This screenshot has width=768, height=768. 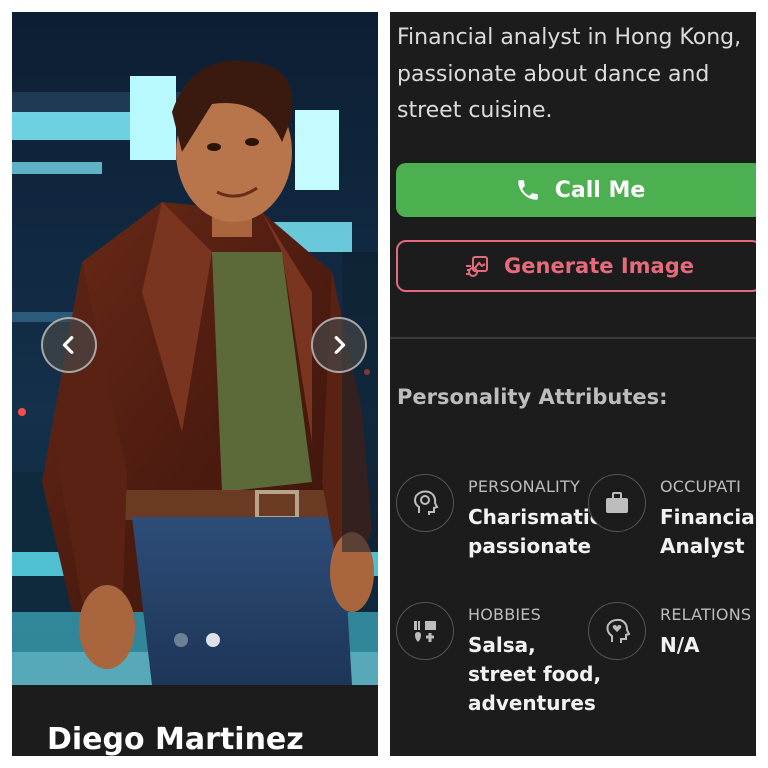 I want to click on carousel-prev-button, so click(x=69, y=345).